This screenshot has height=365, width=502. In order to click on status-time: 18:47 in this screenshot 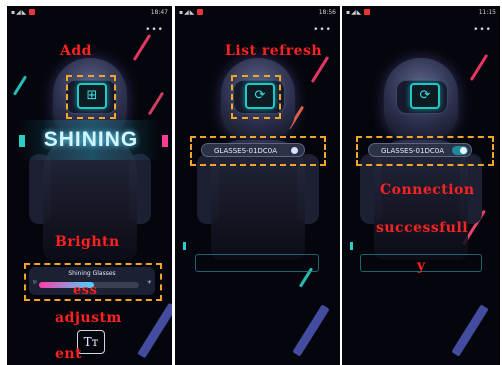, I will do `click(159, 12)`.